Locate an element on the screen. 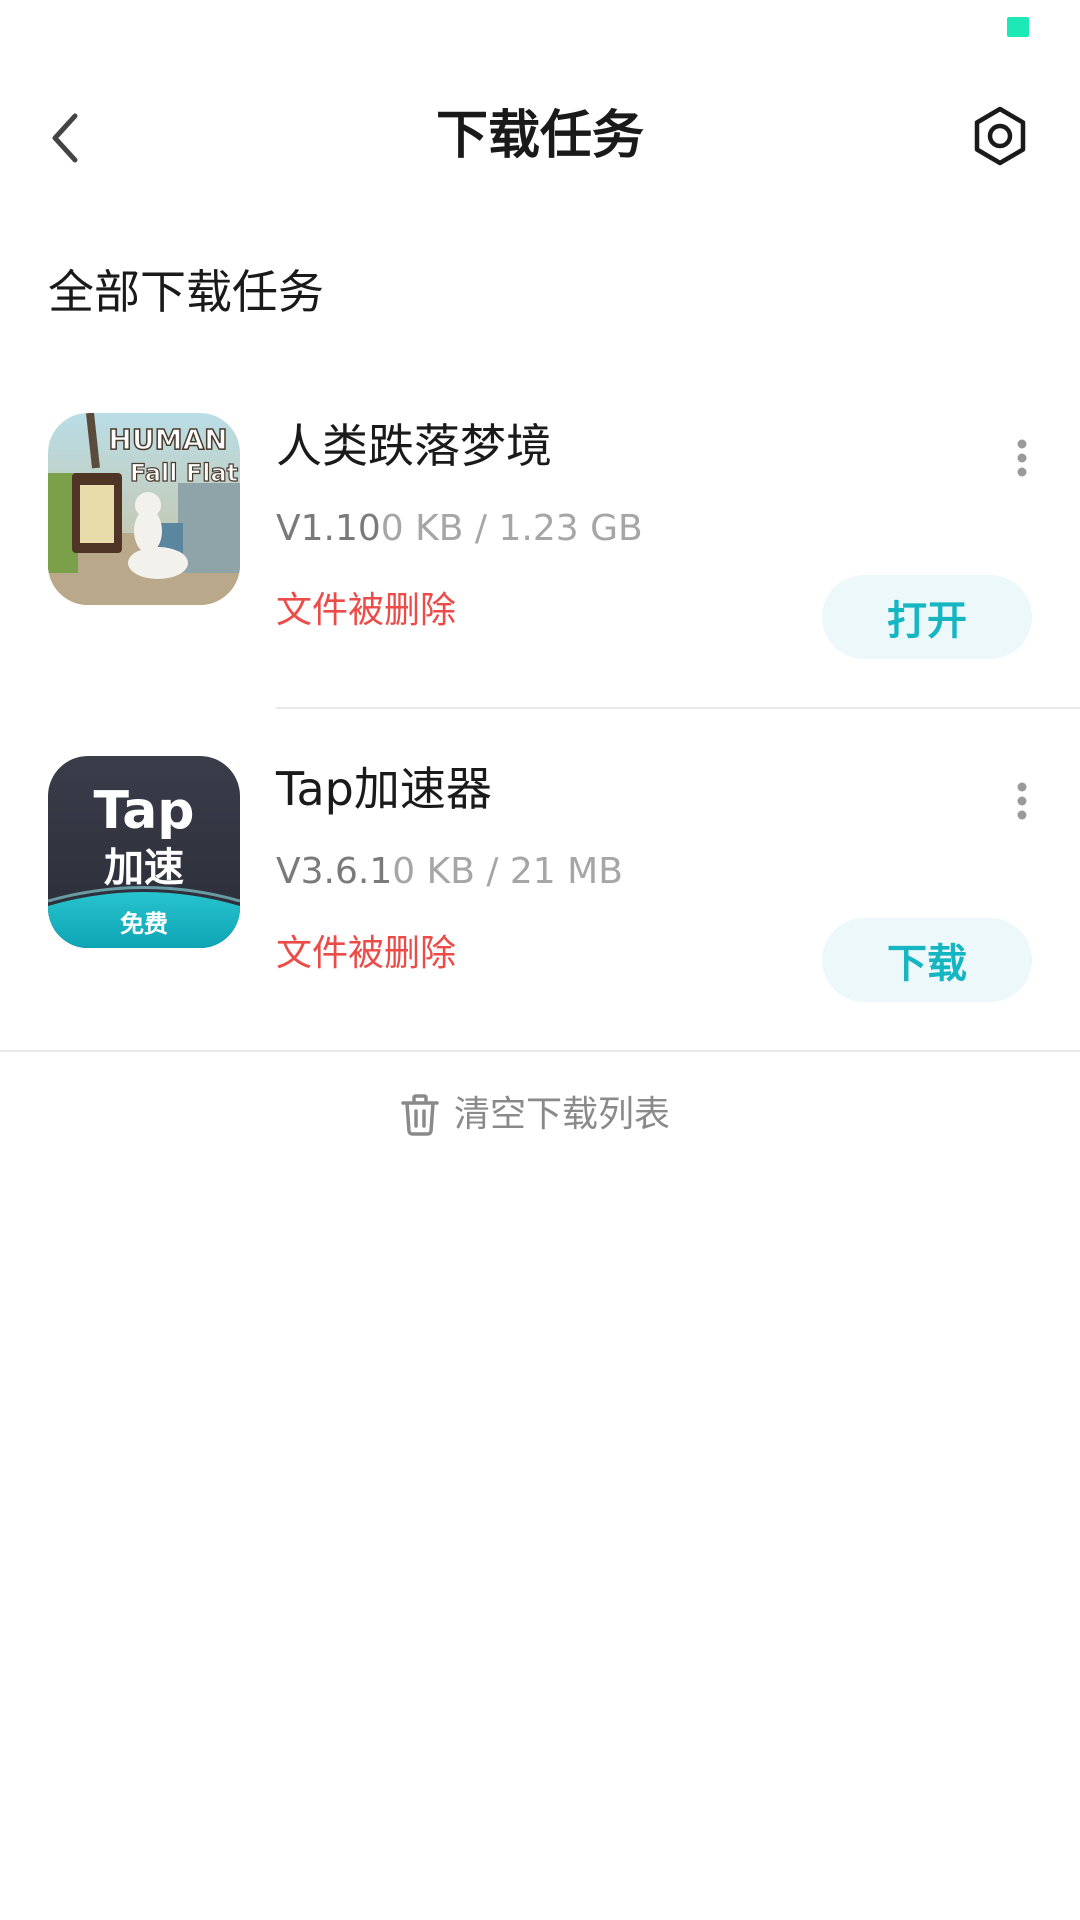  section-title: 全部下载任务 is located at coordinates (186, 292).